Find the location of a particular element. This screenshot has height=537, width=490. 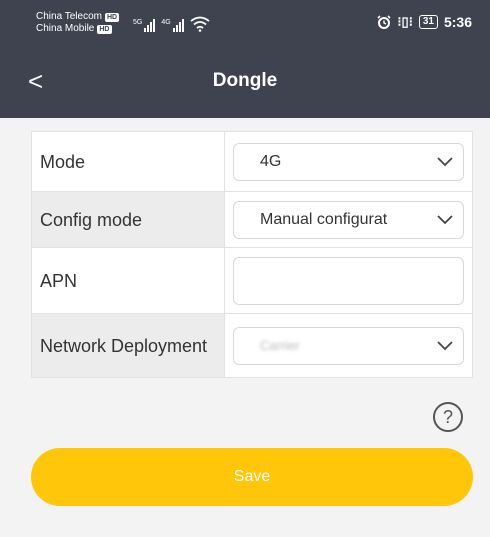

app-header: < Dongle is located at coordinates (245, 83).